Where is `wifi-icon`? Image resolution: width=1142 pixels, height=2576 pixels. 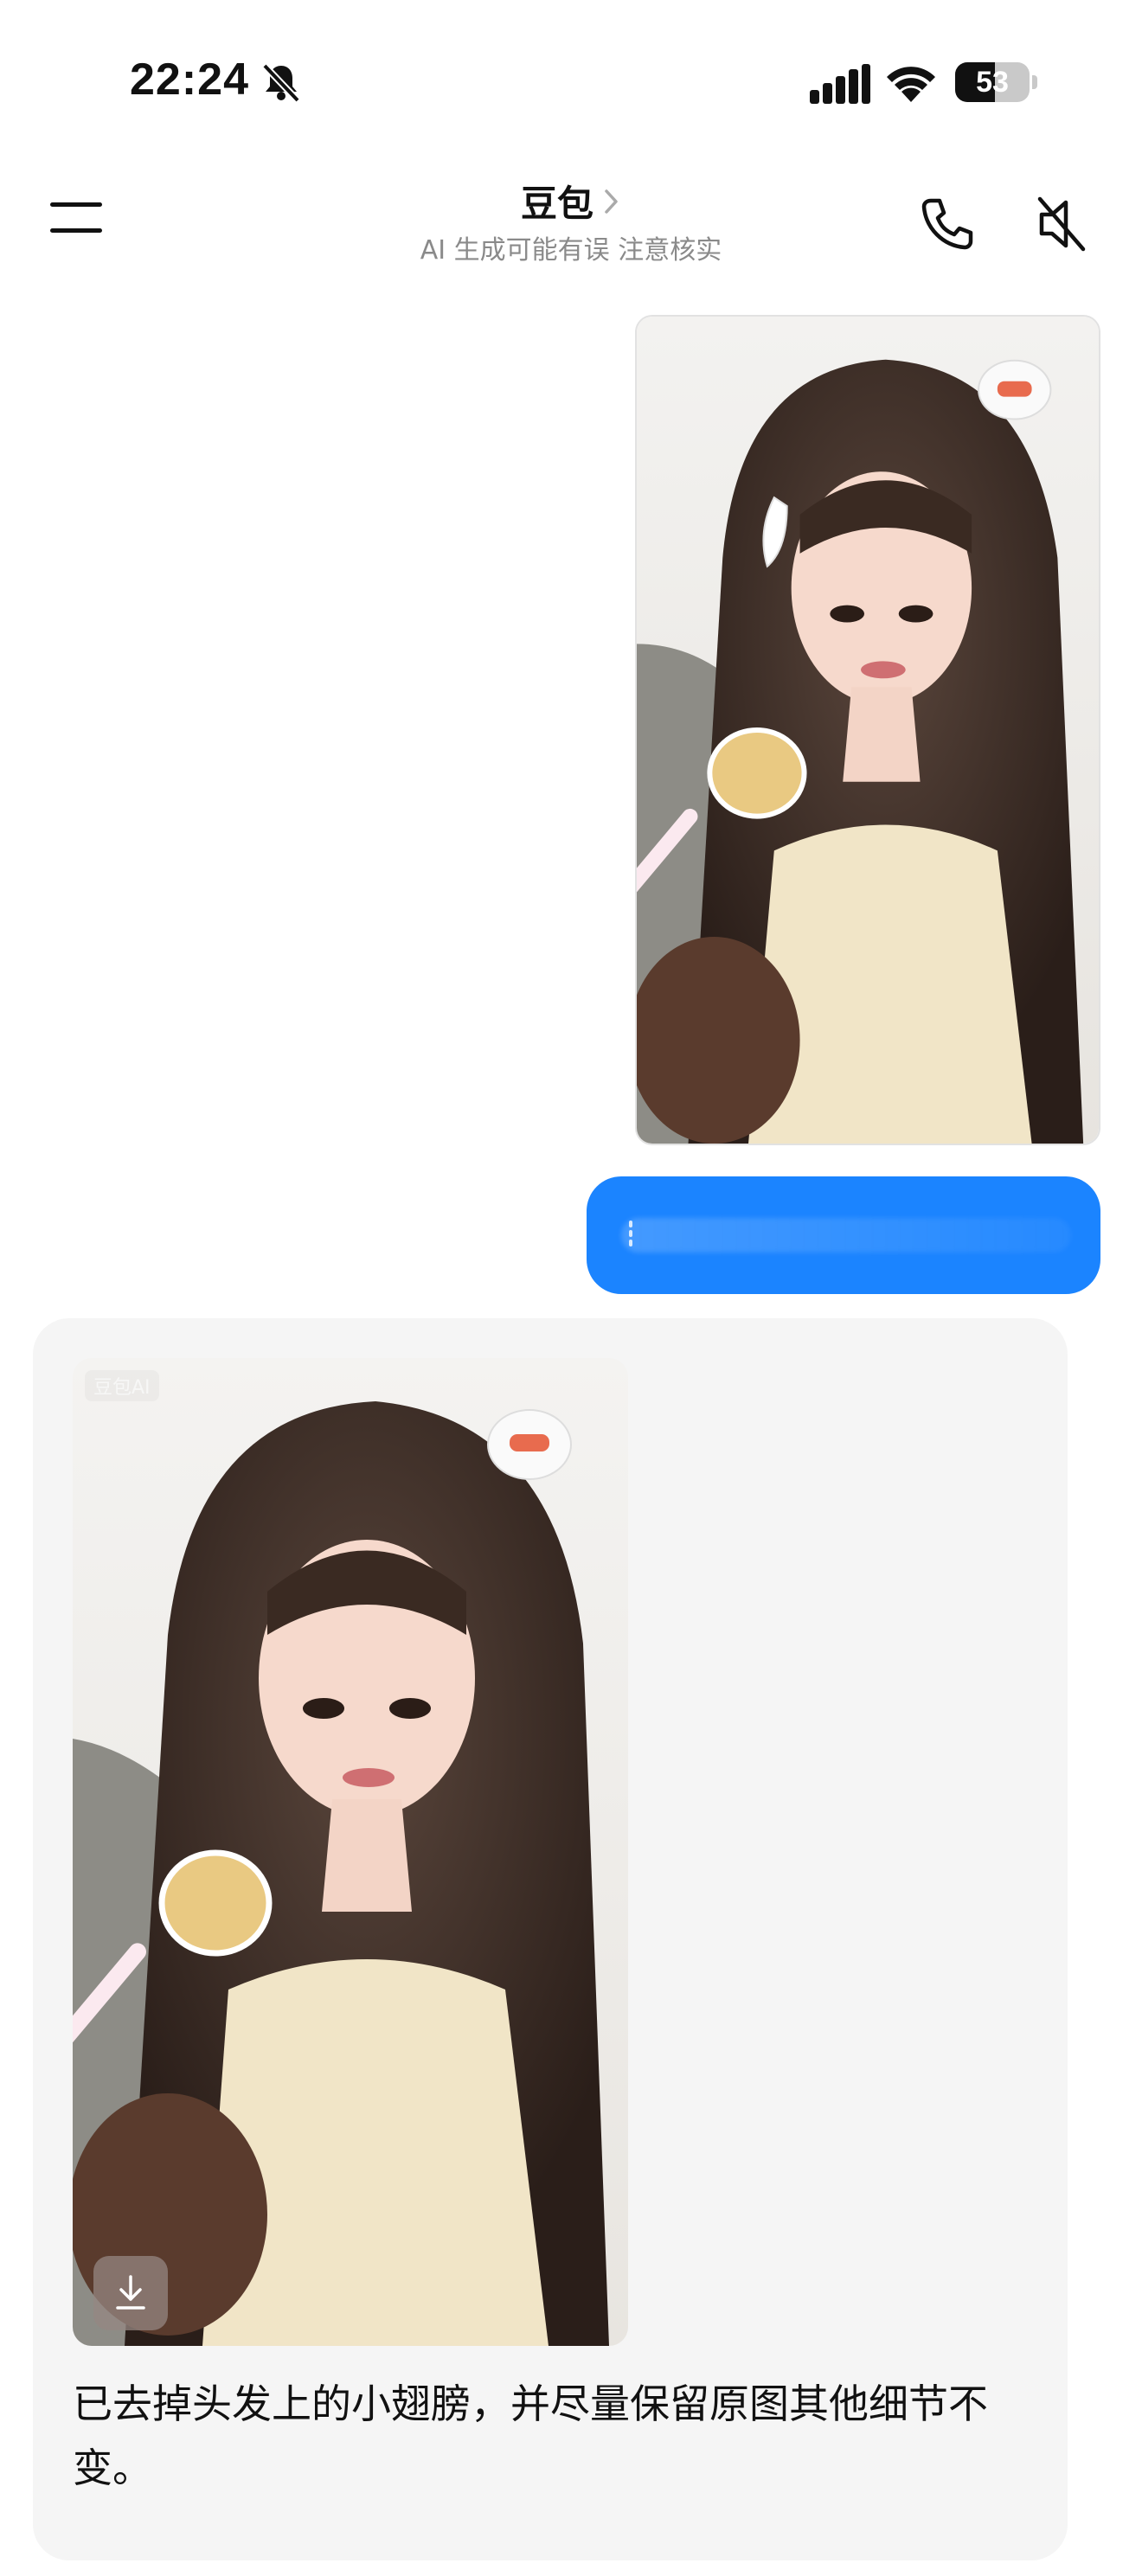 wifi-icon is located at coordinates (911, 84).